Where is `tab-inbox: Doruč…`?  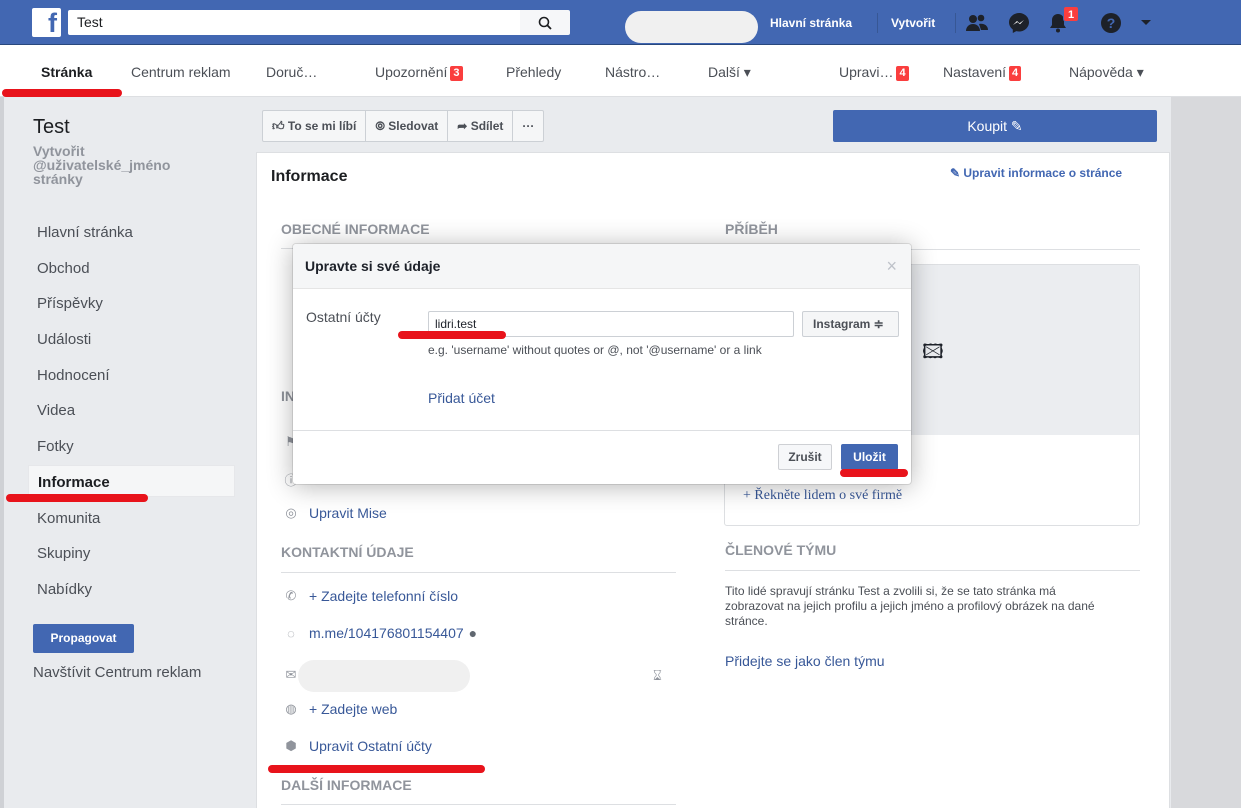 tab-inbox: Doruč… is located at coordinates (291, 72).